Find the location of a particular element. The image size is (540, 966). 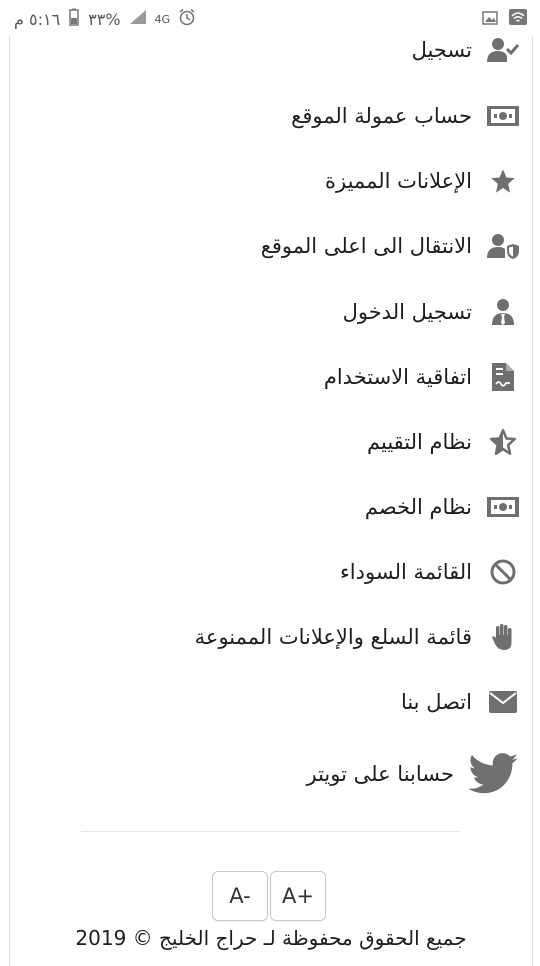

font-increase-button: A+ is located at coordinates (298, 896).